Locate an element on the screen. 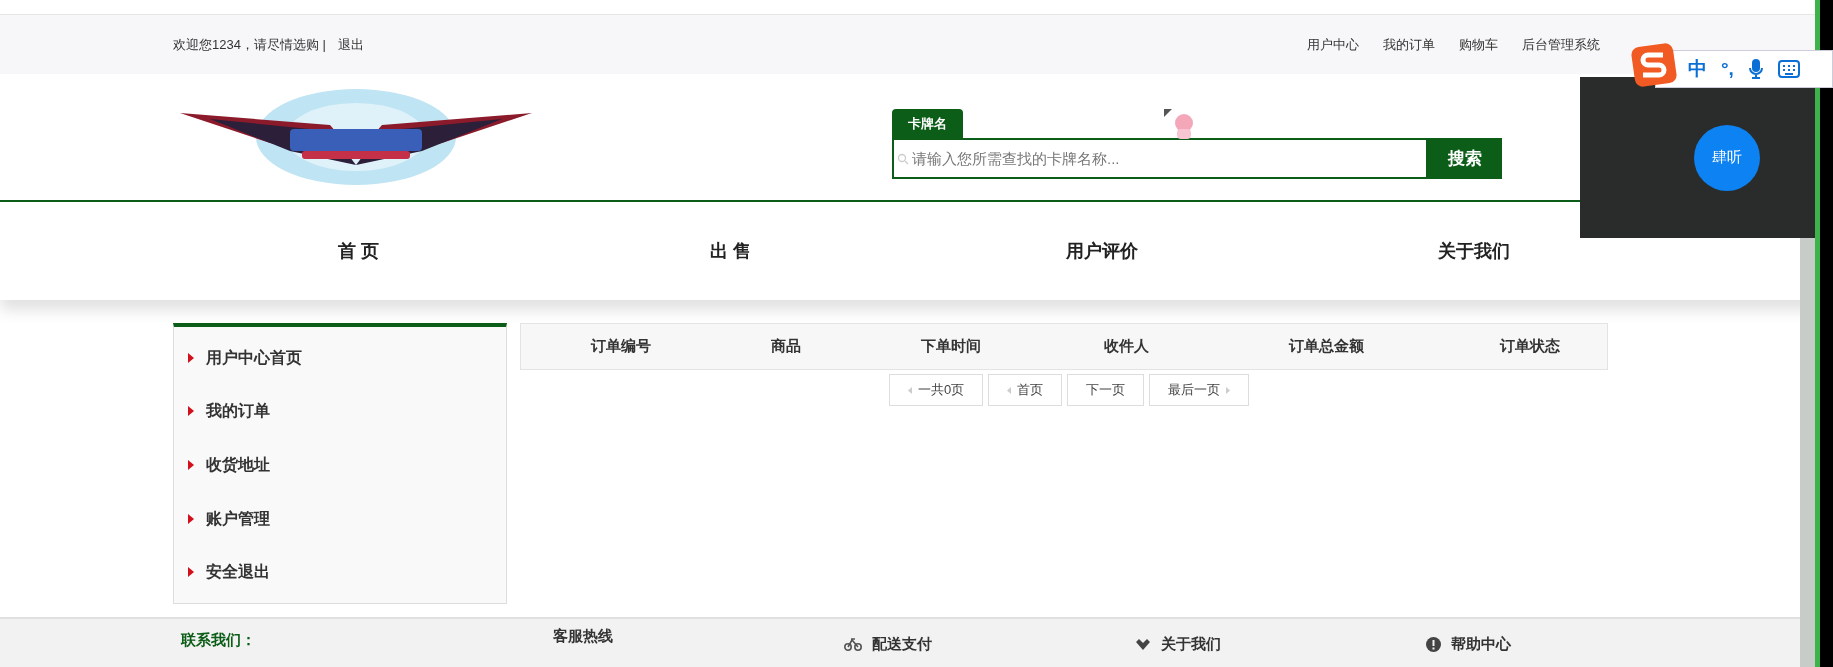  column-header: 下单时间 is located at coordinates (951, 346).